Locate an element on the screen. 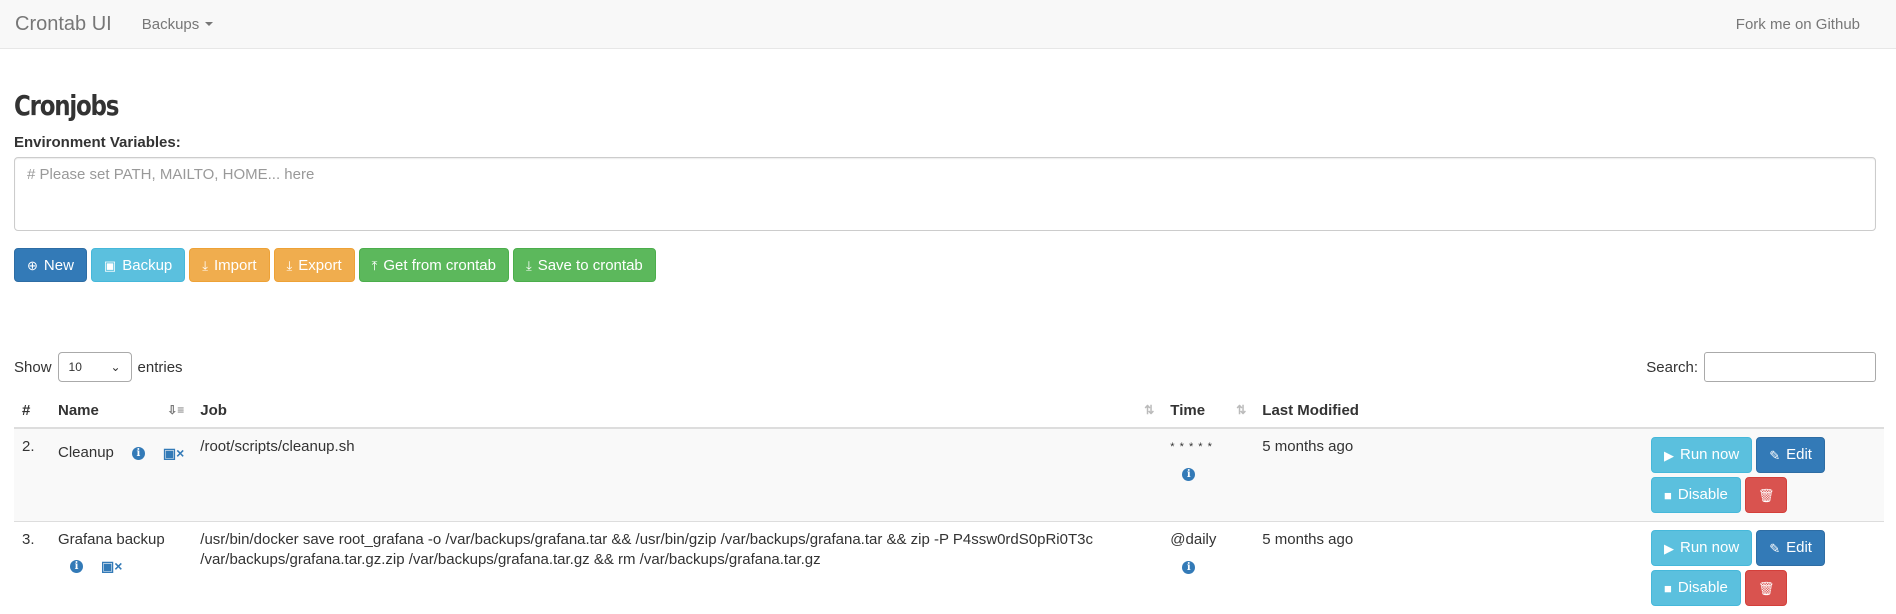 Image resolution: width=1896 pixels, height=614 pixels. row-name-cell: Grafana backup i ▣× is located at coordinates (121, 568).